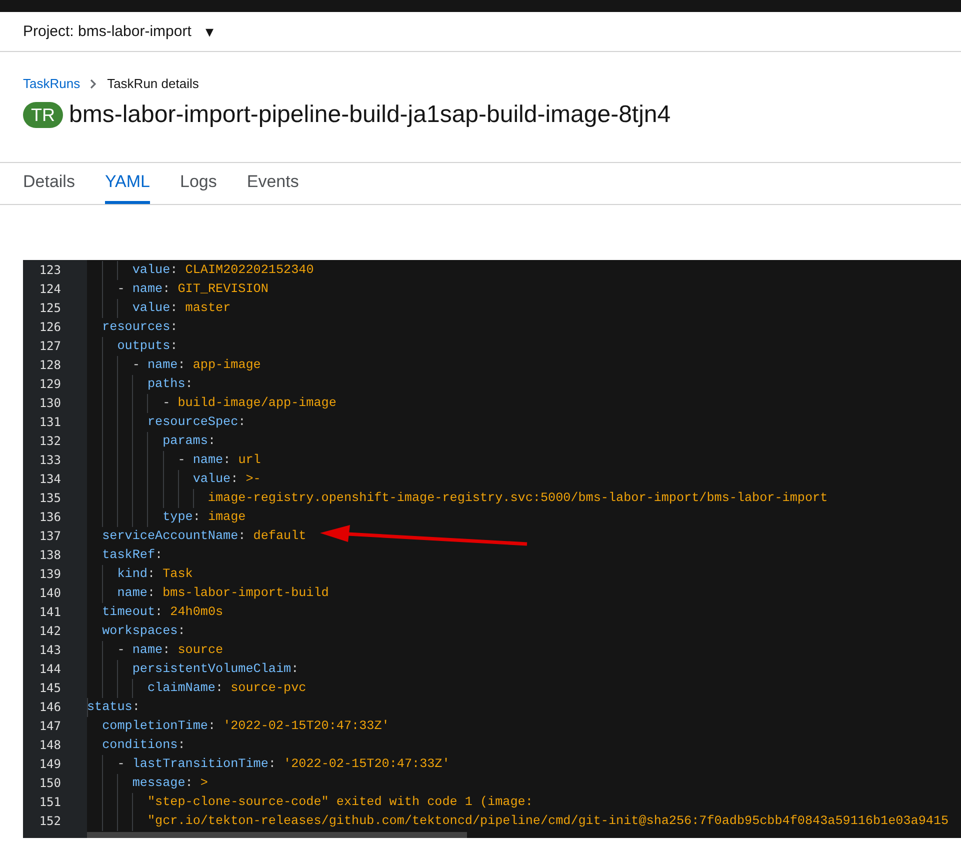 This screenshot has width=961, height=842. What do you see at coordinates (50, 726) in the screenshot?
I see `line-number: 147` at bounding box center [50, 726].